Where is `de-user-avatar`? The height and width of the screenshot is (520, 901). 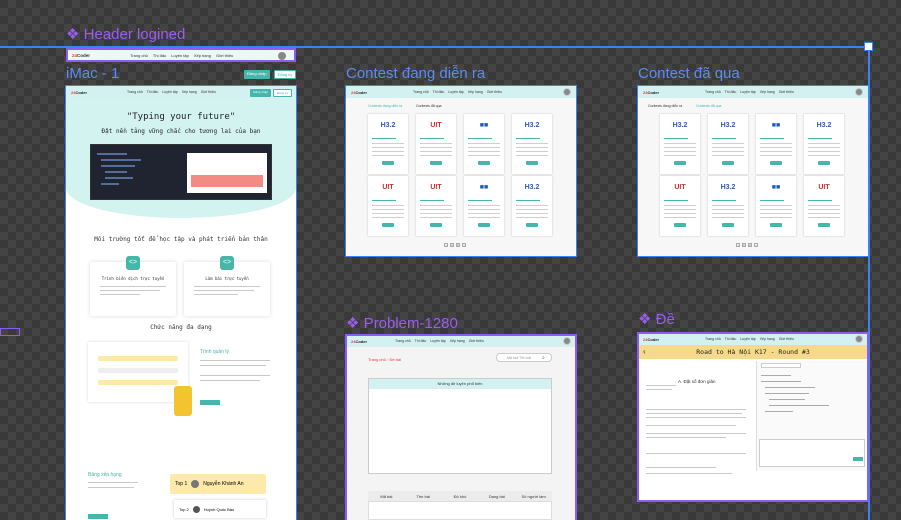
de-user-avatar is located at coordinates (859, 339).